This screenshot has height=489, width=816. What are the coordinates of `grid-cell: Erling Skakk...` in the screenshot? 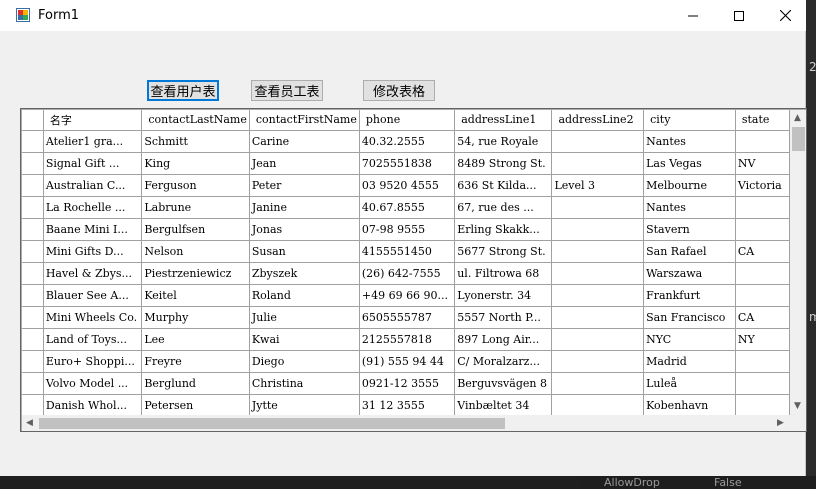 It's located at (503, 229).